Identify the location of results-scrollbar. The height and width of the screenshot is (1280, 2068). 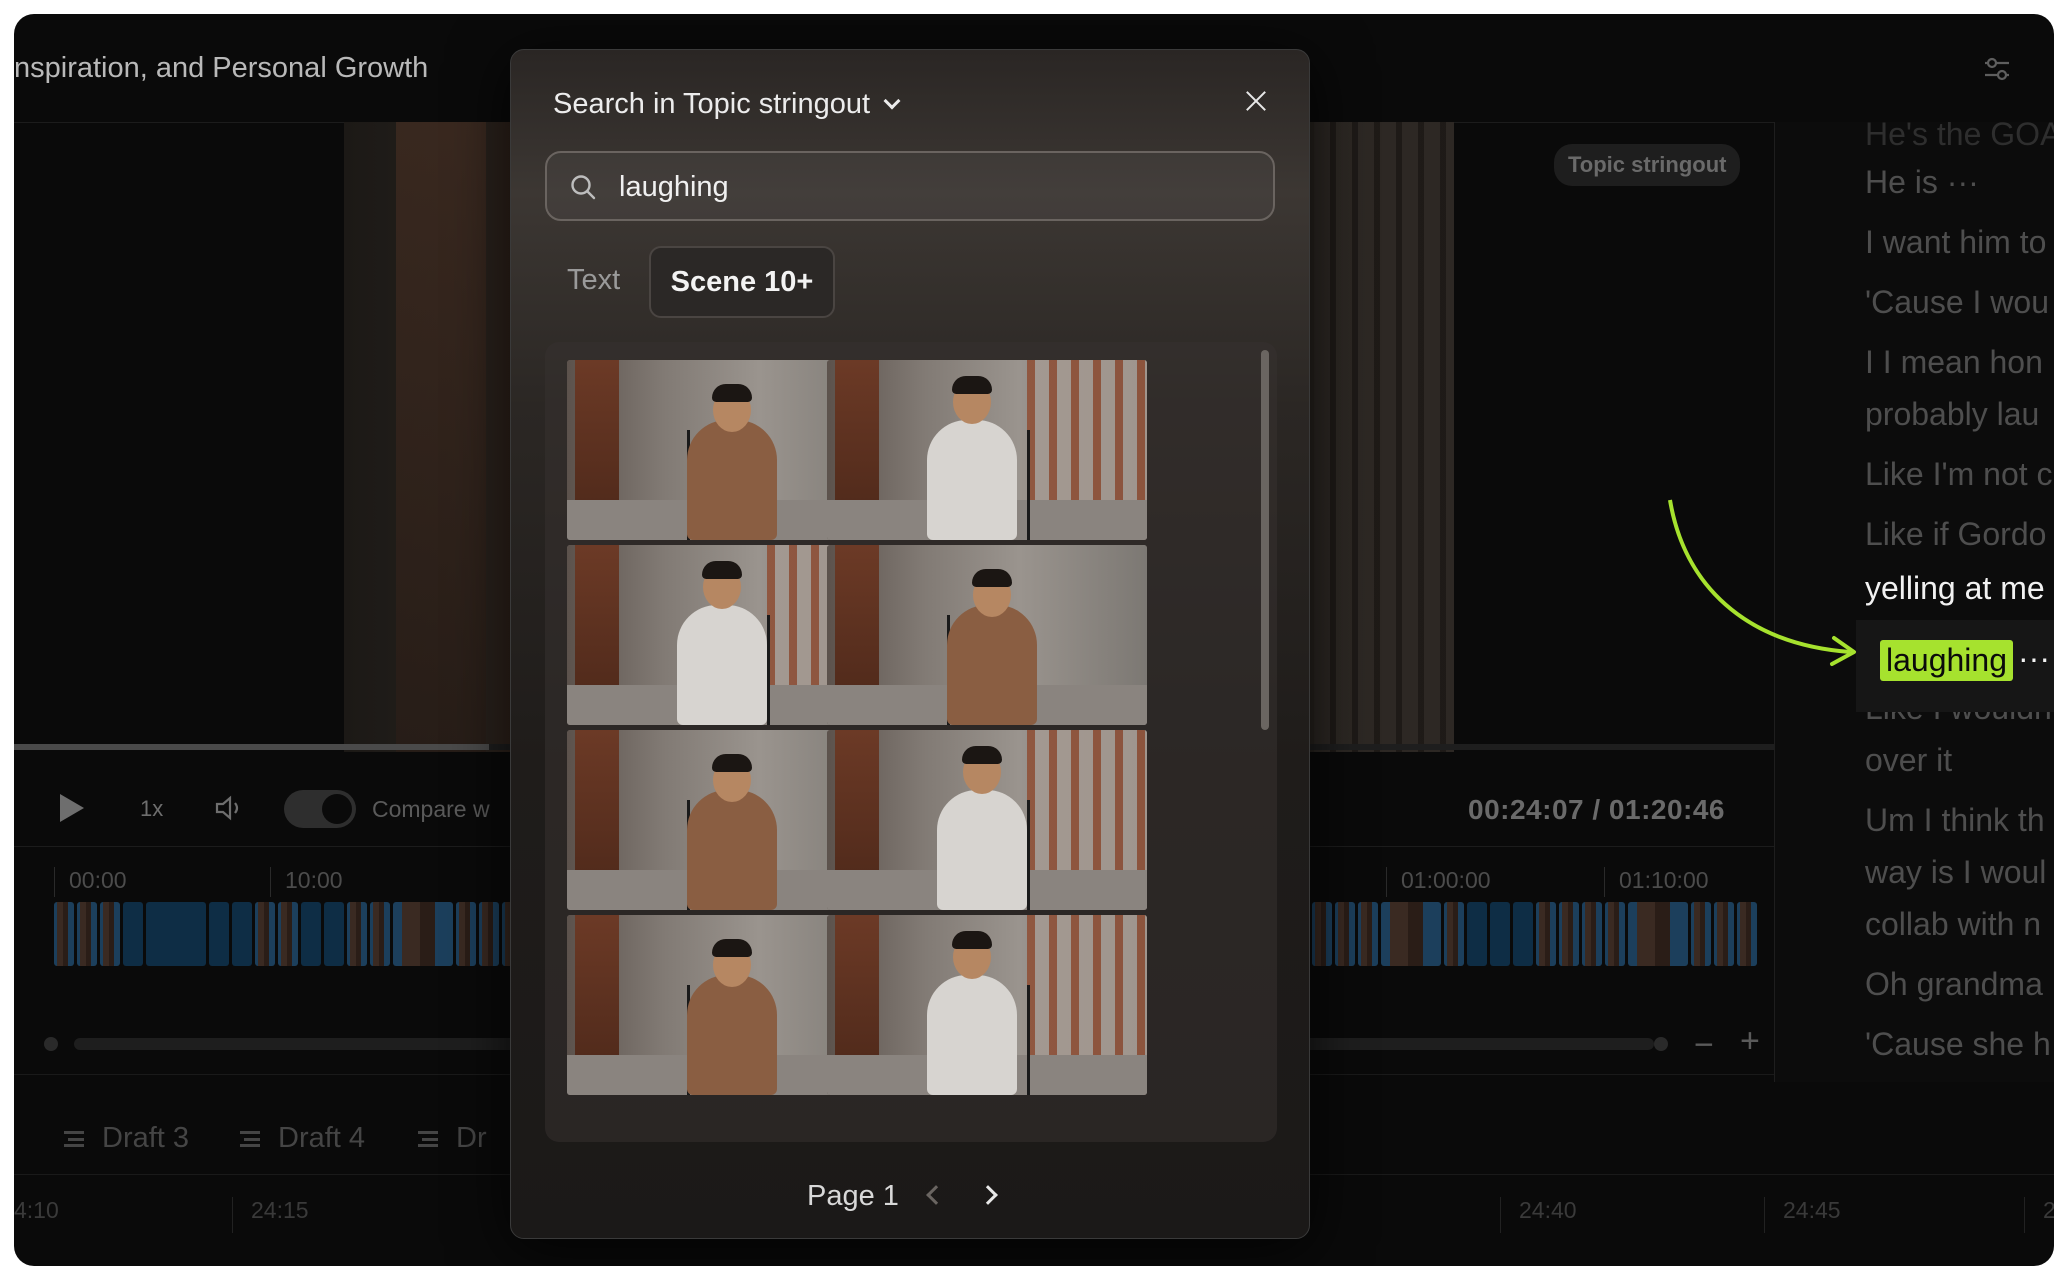
(1265, 540).